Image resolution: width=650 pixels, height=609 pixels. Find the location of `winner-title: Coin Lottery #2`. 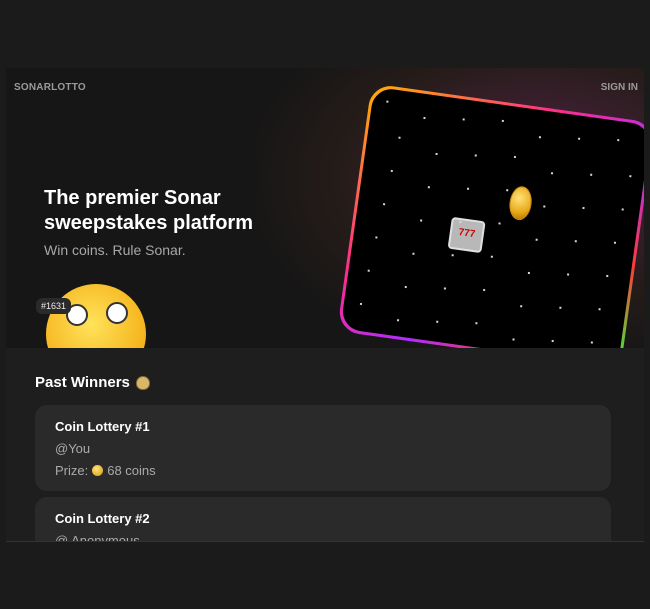

winner-title: Coin Lottery #2 is located at coordinates (102, 518).